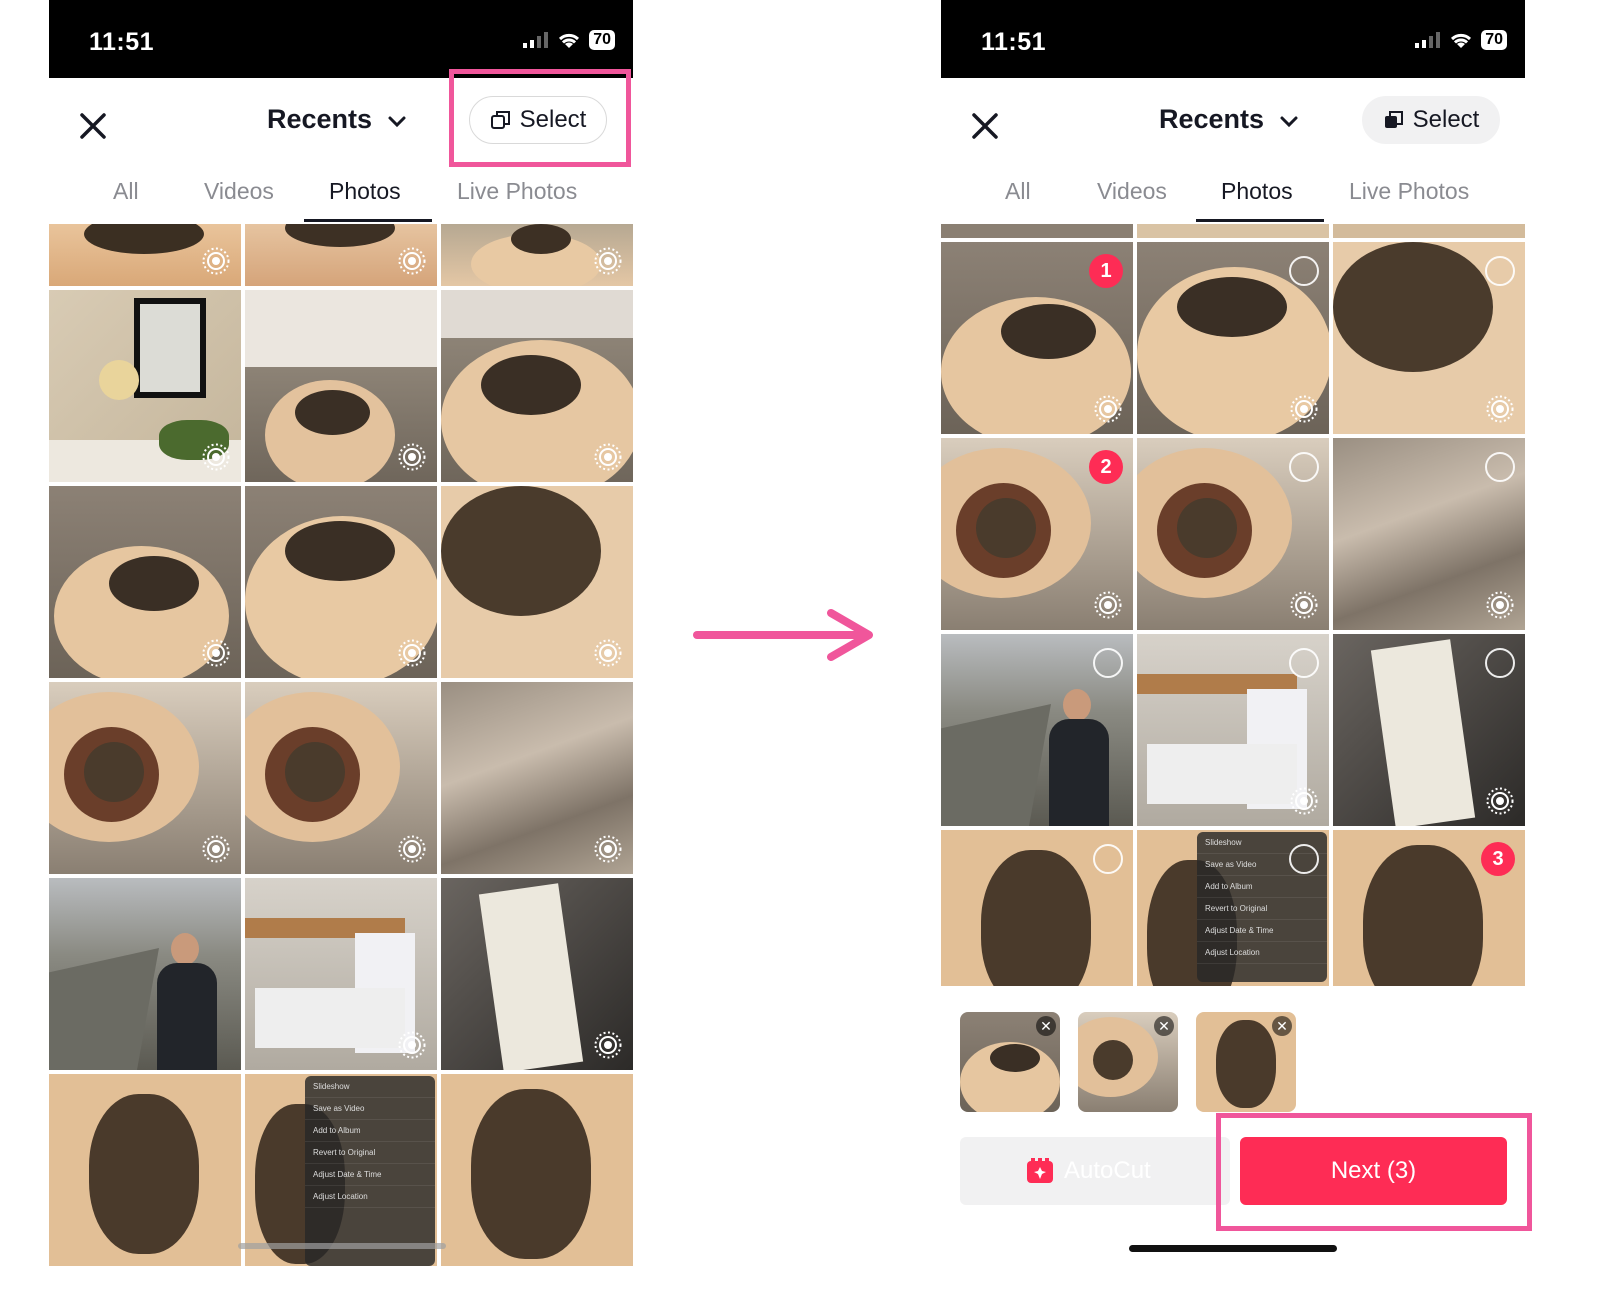 Image resolution: width=1600 pixels, height=1291 pixels. What do you see at coordinates (540, 118) in the screenshot?
I see `highlight-box-select` at bounding box center [540, 118].